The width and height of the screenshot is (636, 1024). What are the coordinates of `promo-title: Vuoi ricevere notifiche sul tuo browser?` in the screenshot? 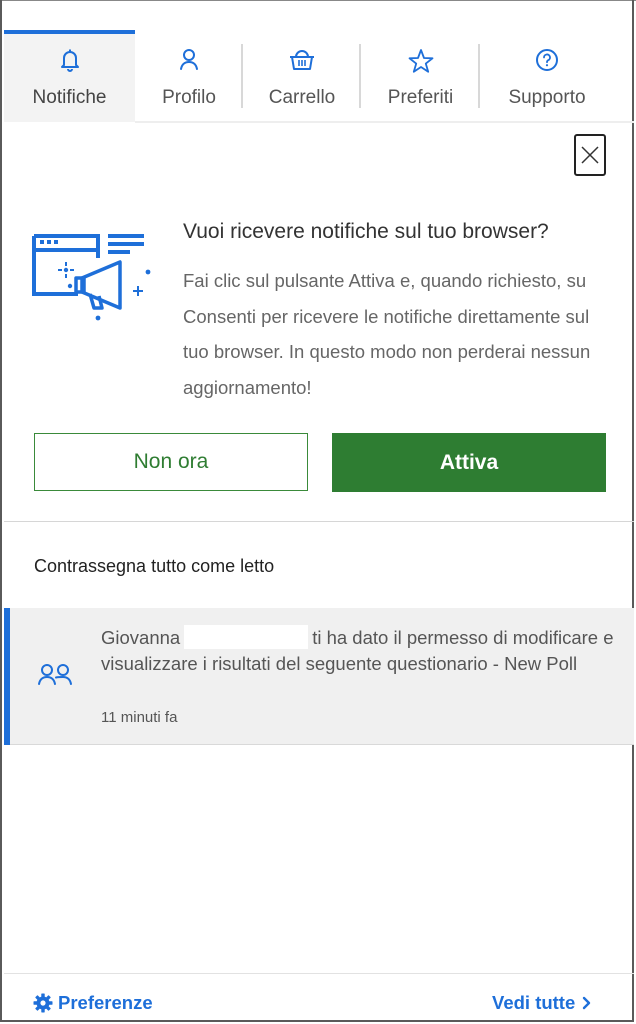 It's located at (366, 231).